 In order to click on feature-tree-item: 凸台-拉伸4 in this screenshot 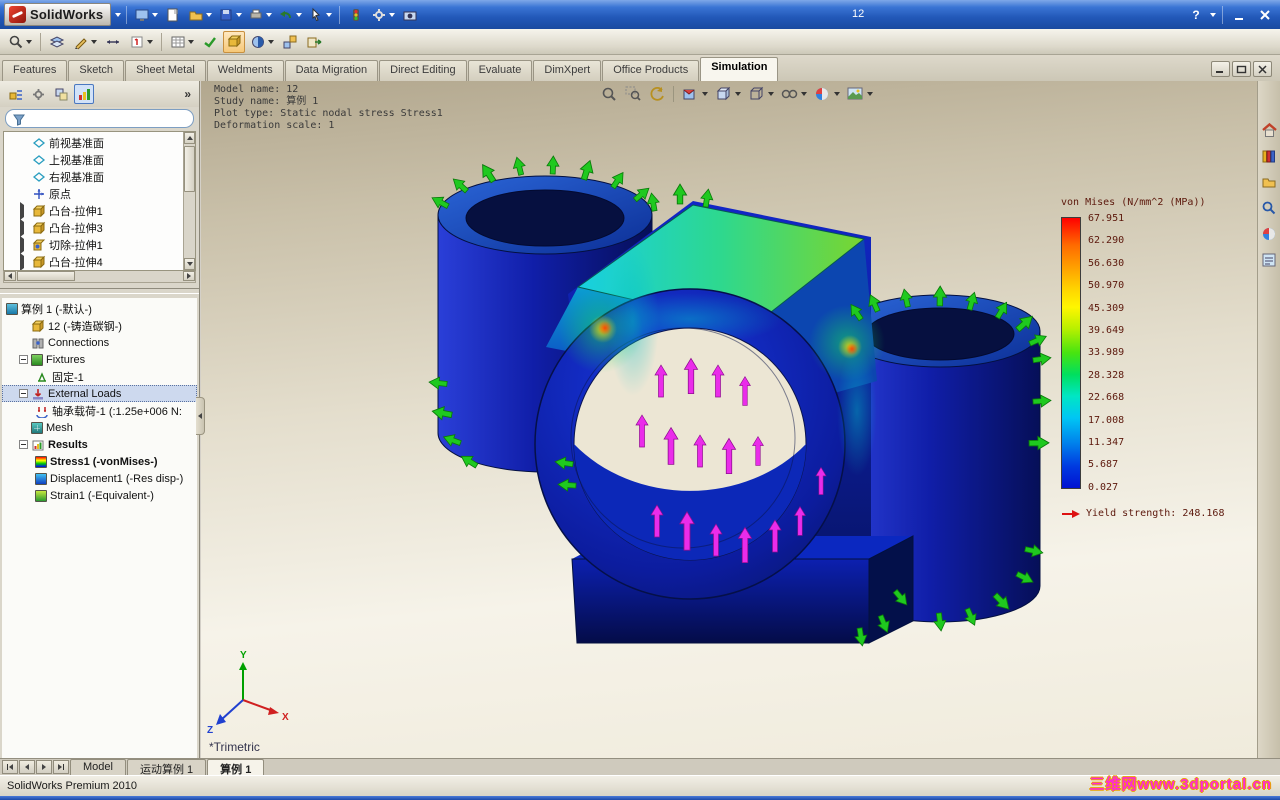, I will do `click(93, 261)`.